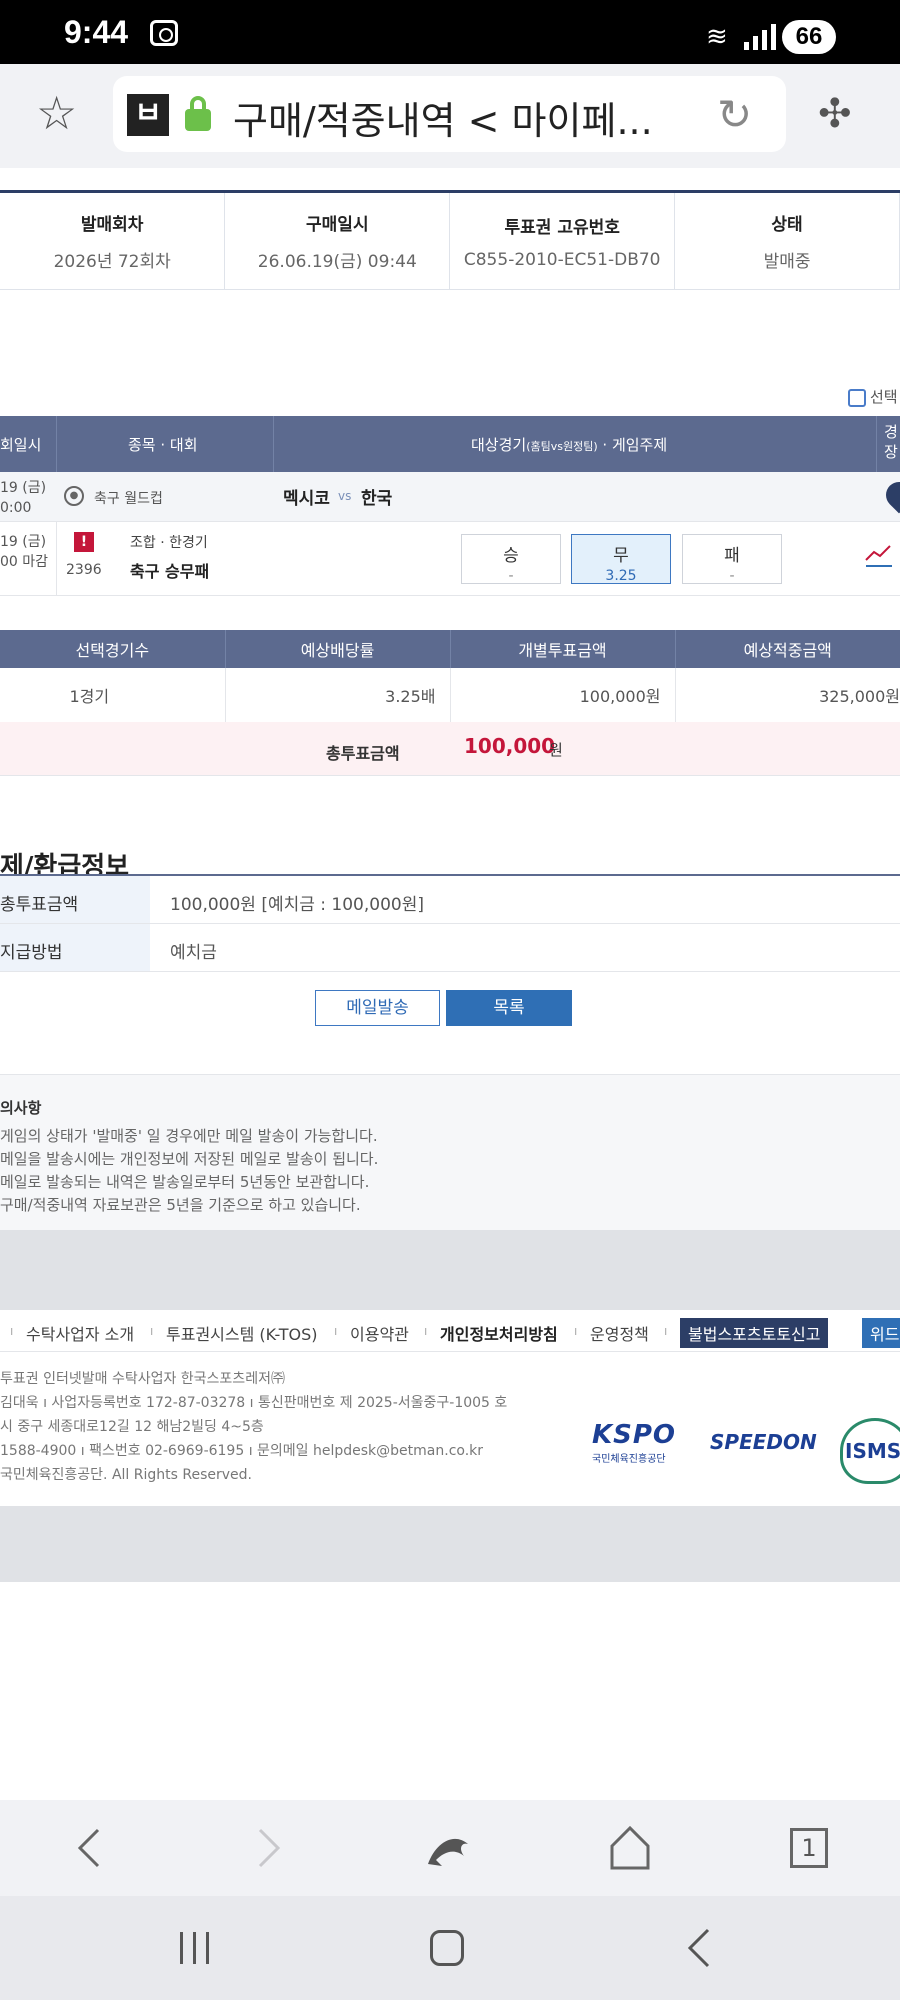  Describe the element at coordinates (562, 240) in the screenshot. I see `info-cell-ticket-id: 투표권 고유번호 C855-2010-EC51-DB70` at that location.